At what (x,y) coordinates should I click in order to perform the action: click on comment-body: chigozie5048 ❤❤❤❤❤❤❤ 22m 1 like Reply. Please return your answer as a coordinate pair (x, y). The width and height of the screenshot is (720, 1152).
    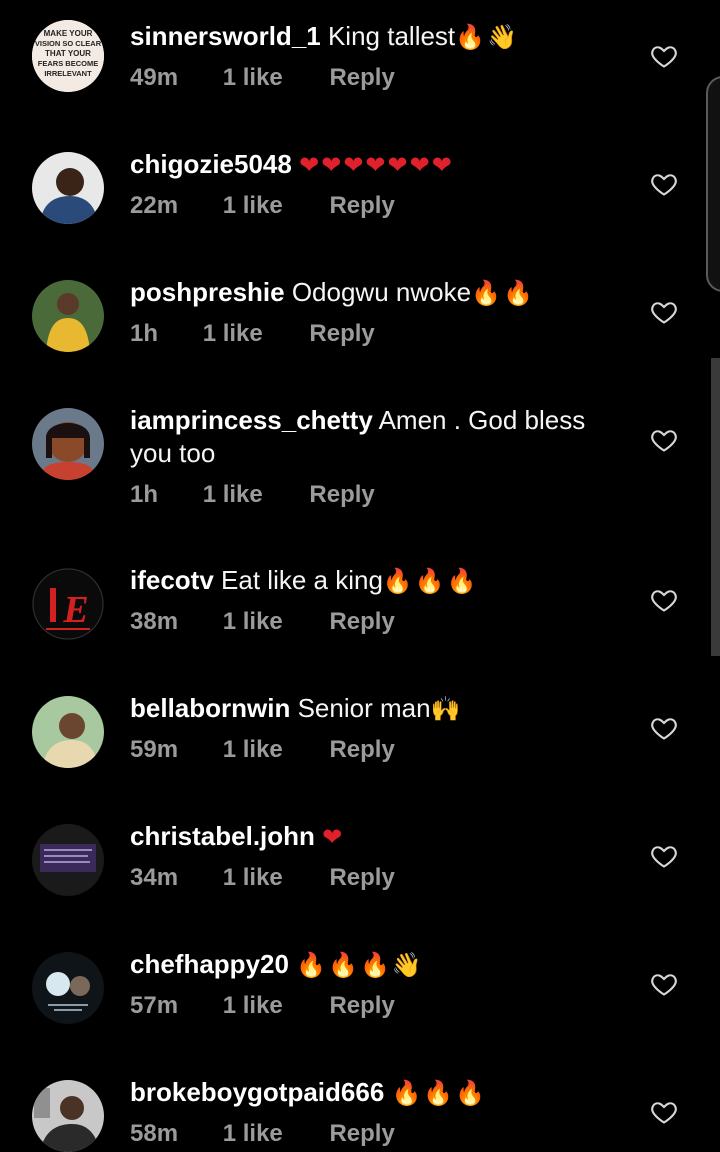
    Looking at the image, I should click on (370, 184).